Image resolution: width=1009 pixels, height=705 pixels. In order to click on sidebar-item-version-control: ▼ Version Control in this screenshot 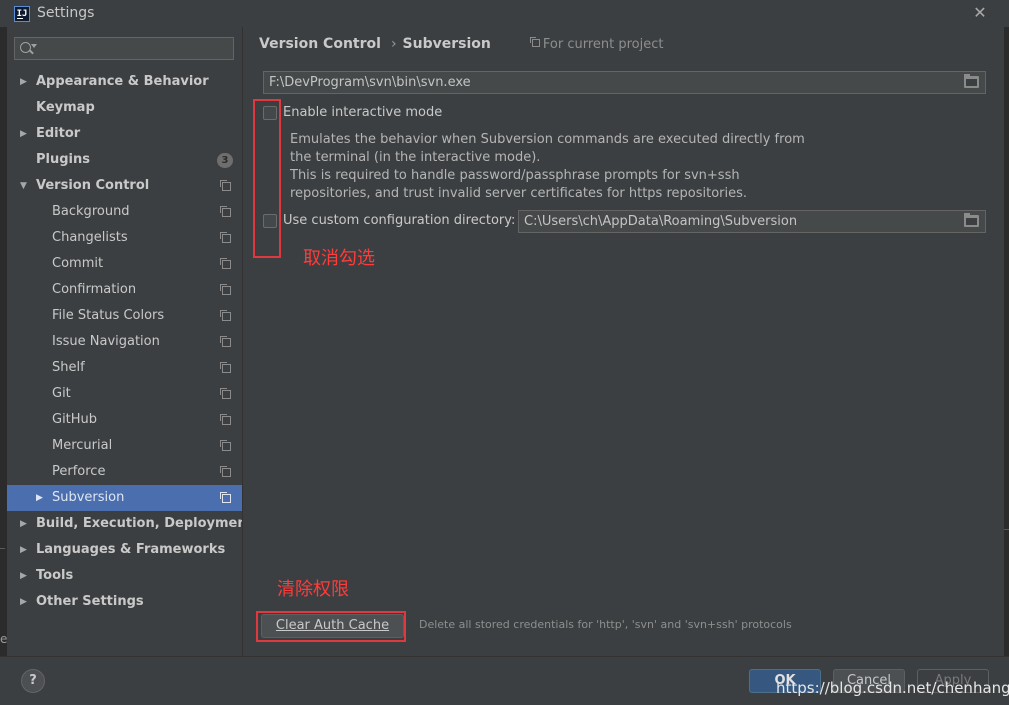, I will do `click(124, 186)`.